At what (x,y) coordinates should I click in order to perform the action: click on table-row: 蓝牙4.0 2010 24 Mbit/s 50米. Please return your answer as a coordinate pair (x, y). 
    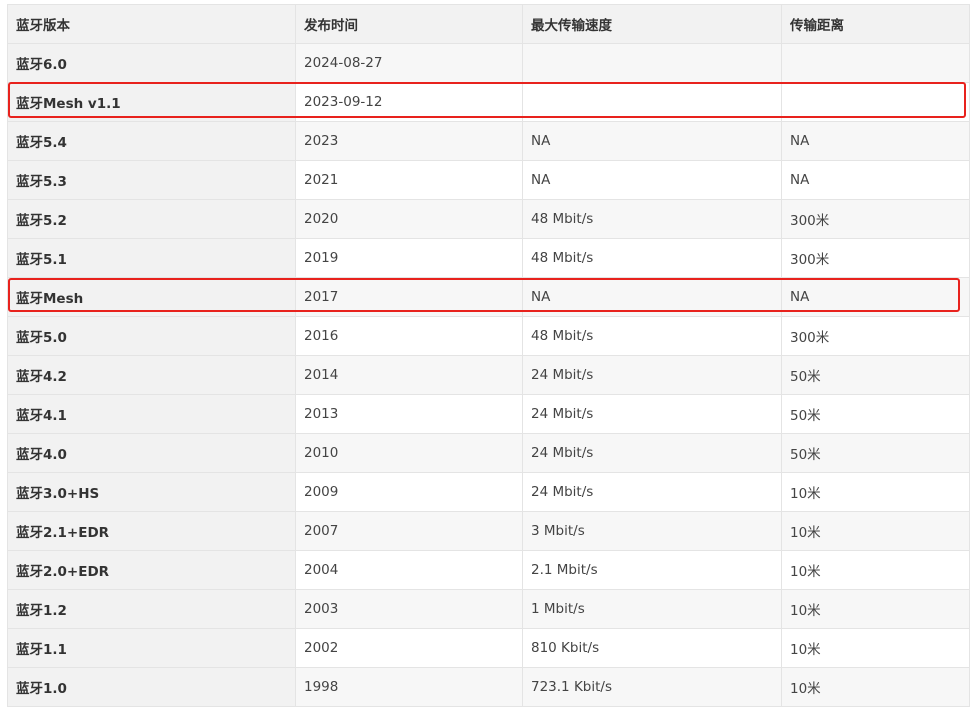
    Looking at the image, I should click on (488, 453).